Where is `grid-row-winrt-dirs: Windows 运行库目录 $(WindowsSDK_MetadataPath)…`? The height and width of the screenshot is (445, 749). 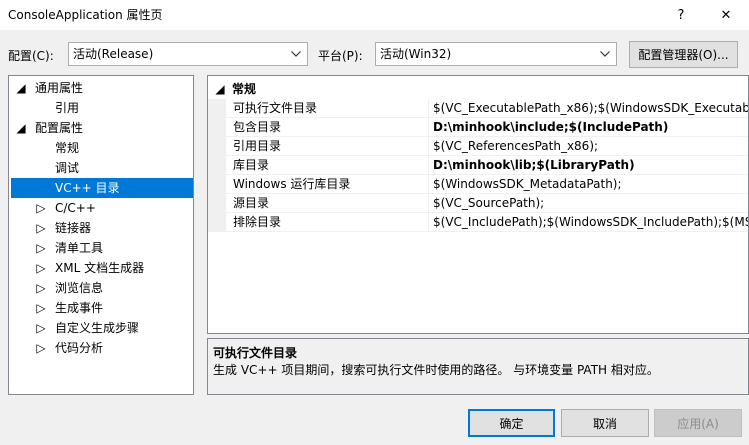 grid-row-winrt-dirs: Windows 运行库目录 $(WindowsSDK_MetadataPath)… is located at coordinates (478, 184).